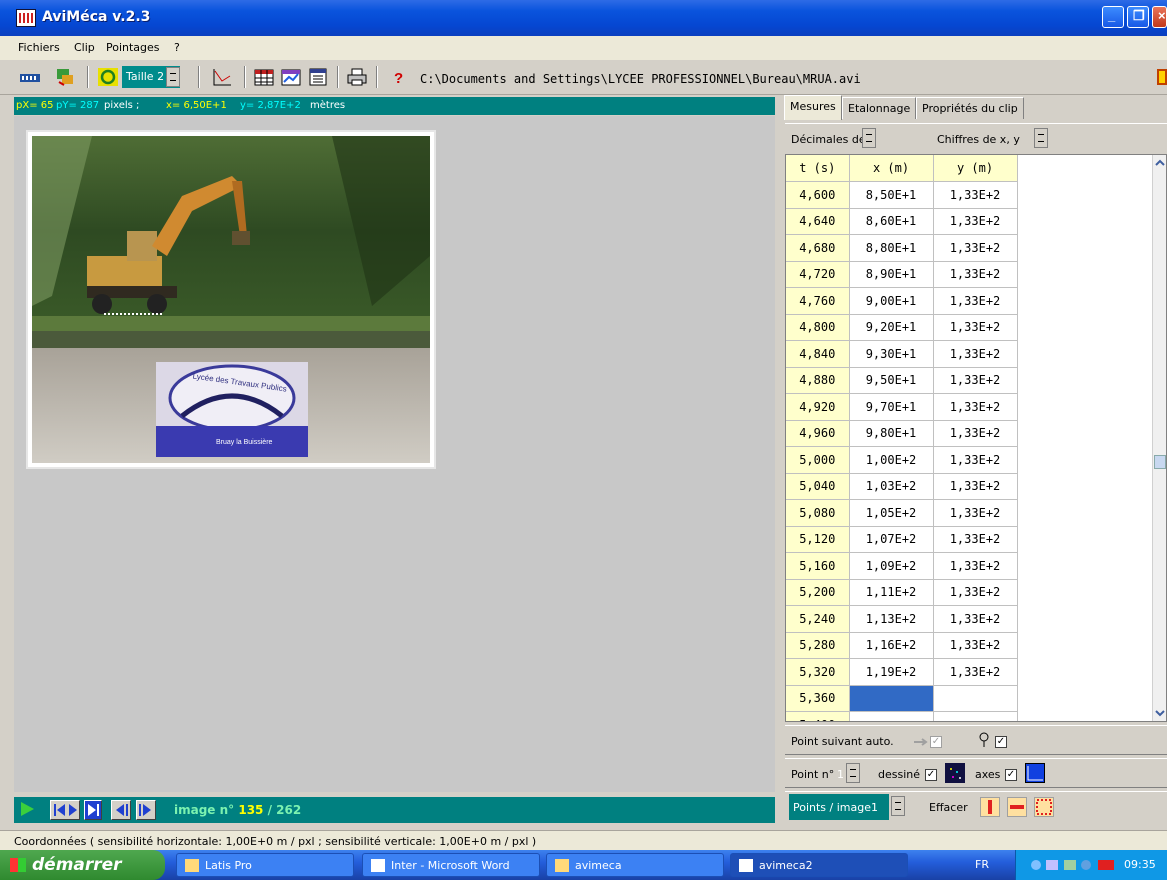 This screenshot has height=880, width=1167. I want to click on table-row: 4,600 8,50E+1 1,33E+2, so click(902, 195).